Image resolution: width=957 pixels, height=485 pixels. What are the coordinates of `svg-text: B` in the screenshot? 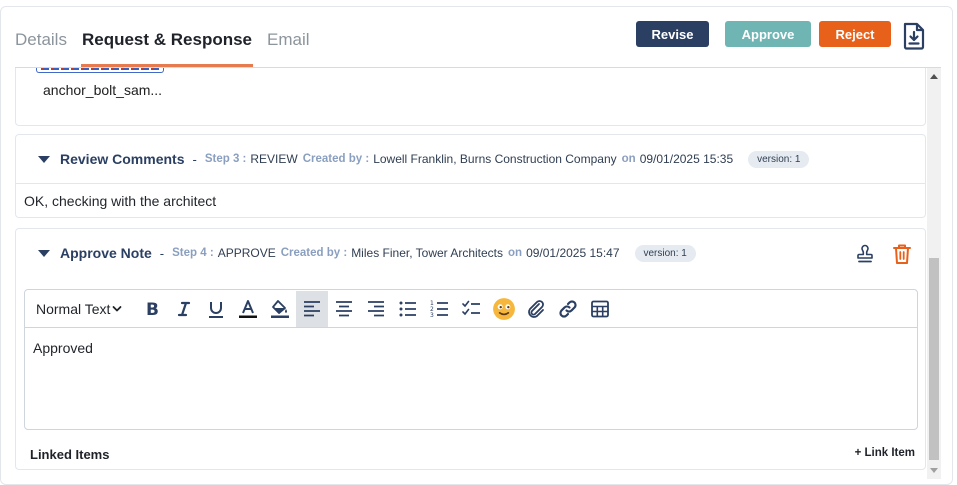 It's located at (152, 309).